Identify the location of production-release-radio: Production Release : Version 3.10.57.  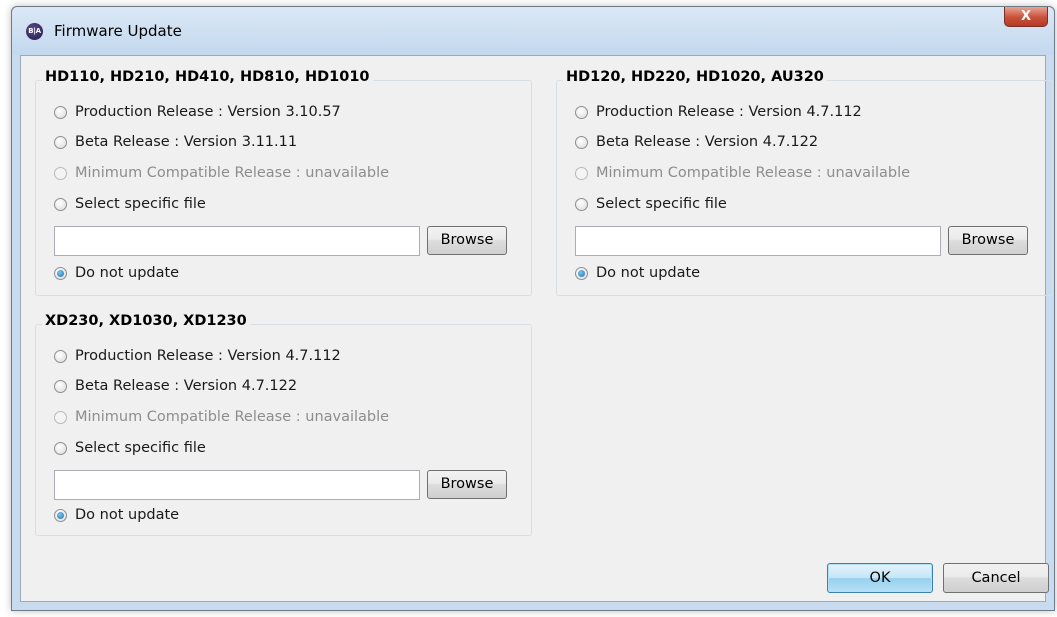
(197, 112).